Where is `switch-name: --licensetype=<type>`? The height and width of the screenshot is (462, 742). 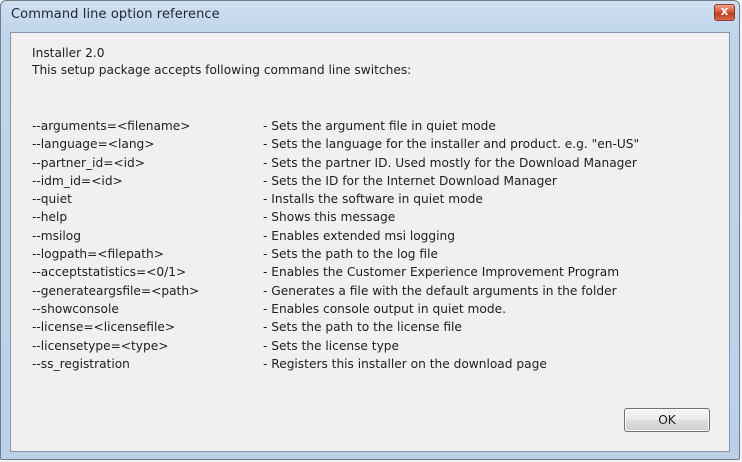
switch-name: --licensetype=<type> is located at coordinates (100, 345).